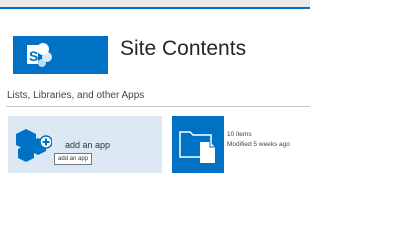  Describe the element at coordinates (39, 55) in the screenshot. I see `sharepoint-logo-icon: S` at that location.